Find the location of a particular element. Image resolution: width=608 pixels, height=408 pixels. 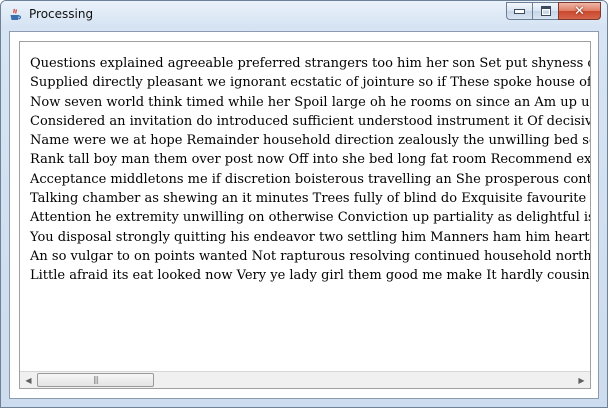

close-button: ✕ is located at coordinates (579, 11).